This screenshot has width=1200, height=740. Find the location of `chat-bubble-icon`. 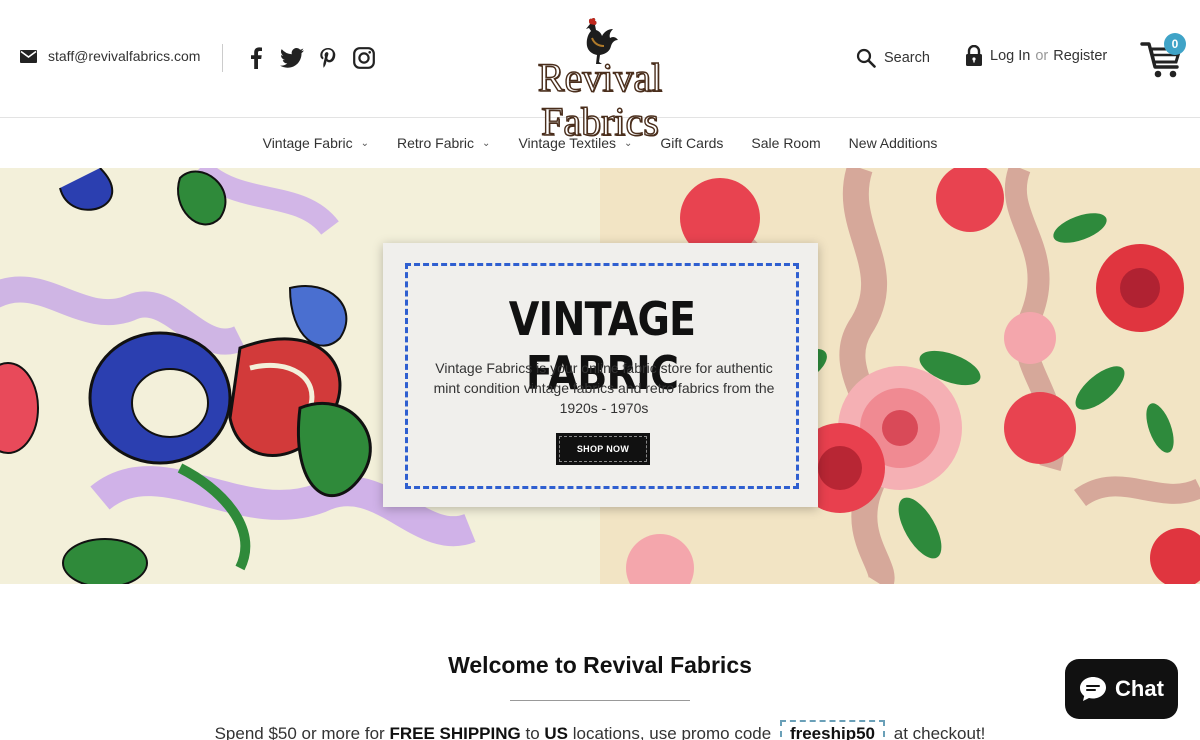

chat-bubble-icon is located at coordinates (1093, 689).